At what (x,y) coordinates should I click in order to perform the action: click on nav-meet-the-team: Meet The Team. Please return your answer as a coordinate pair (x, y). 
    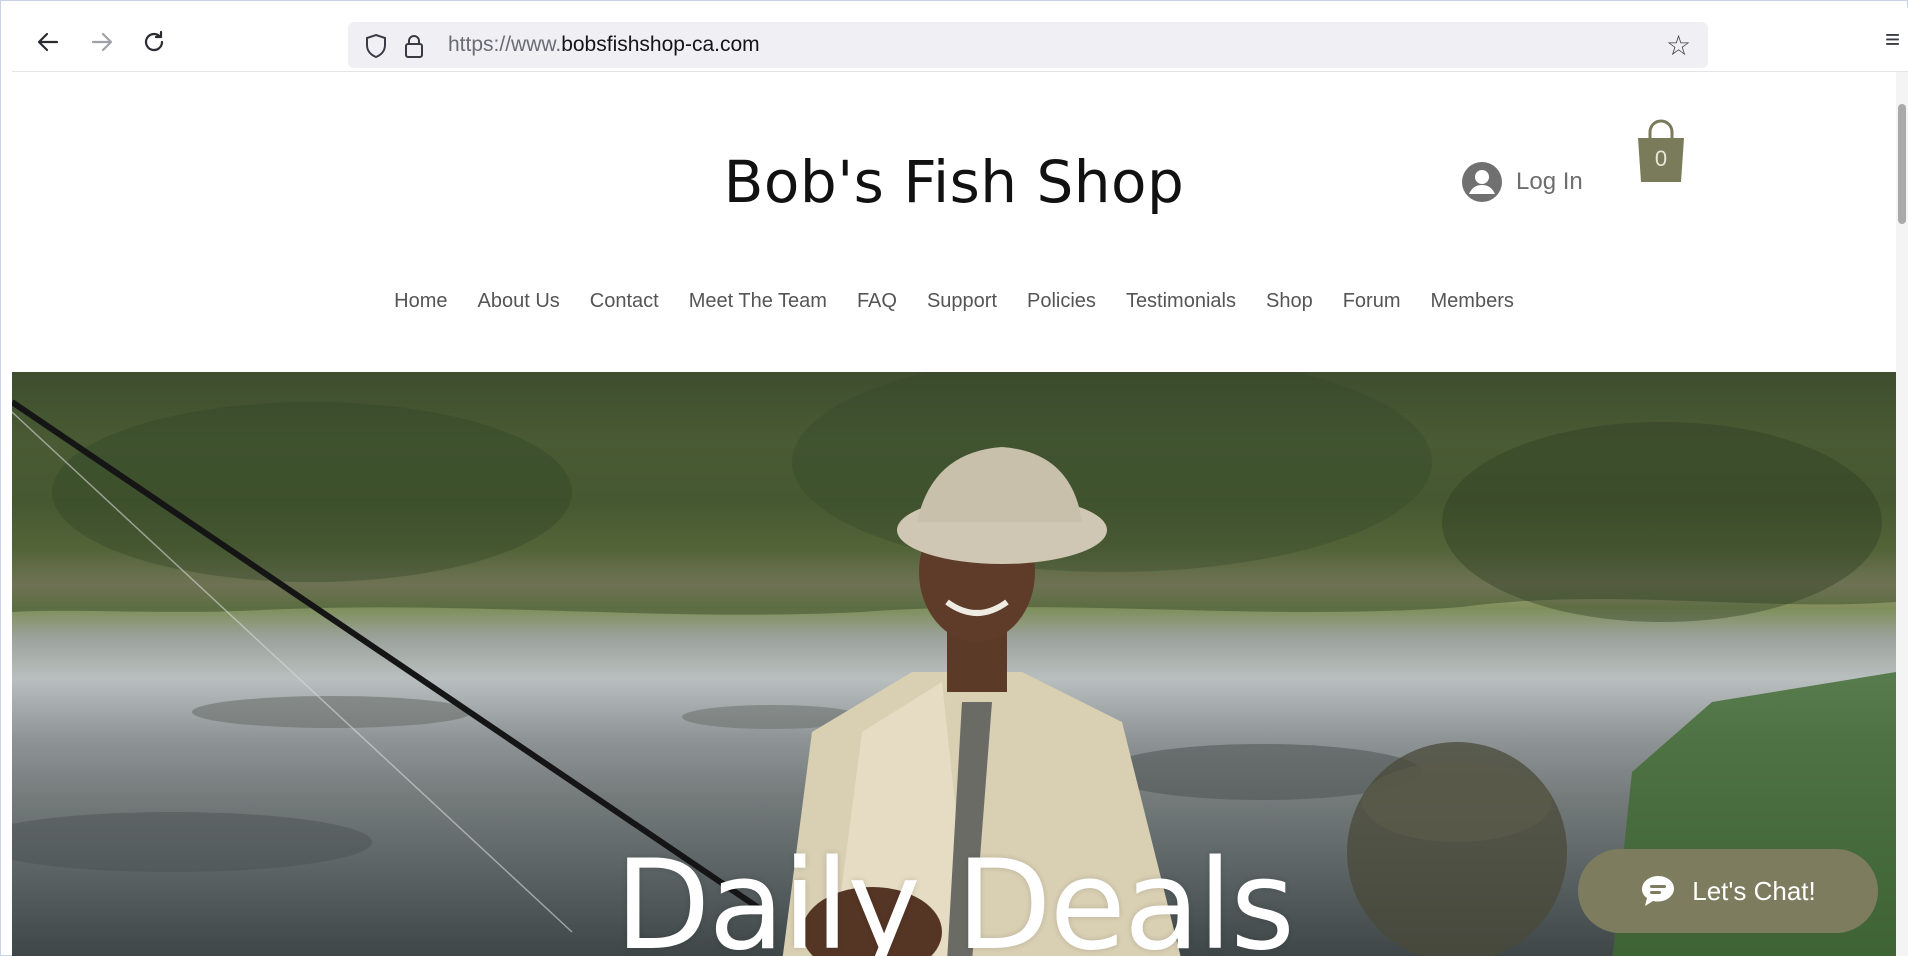
    Looking at the image, I should click on (758, 301).